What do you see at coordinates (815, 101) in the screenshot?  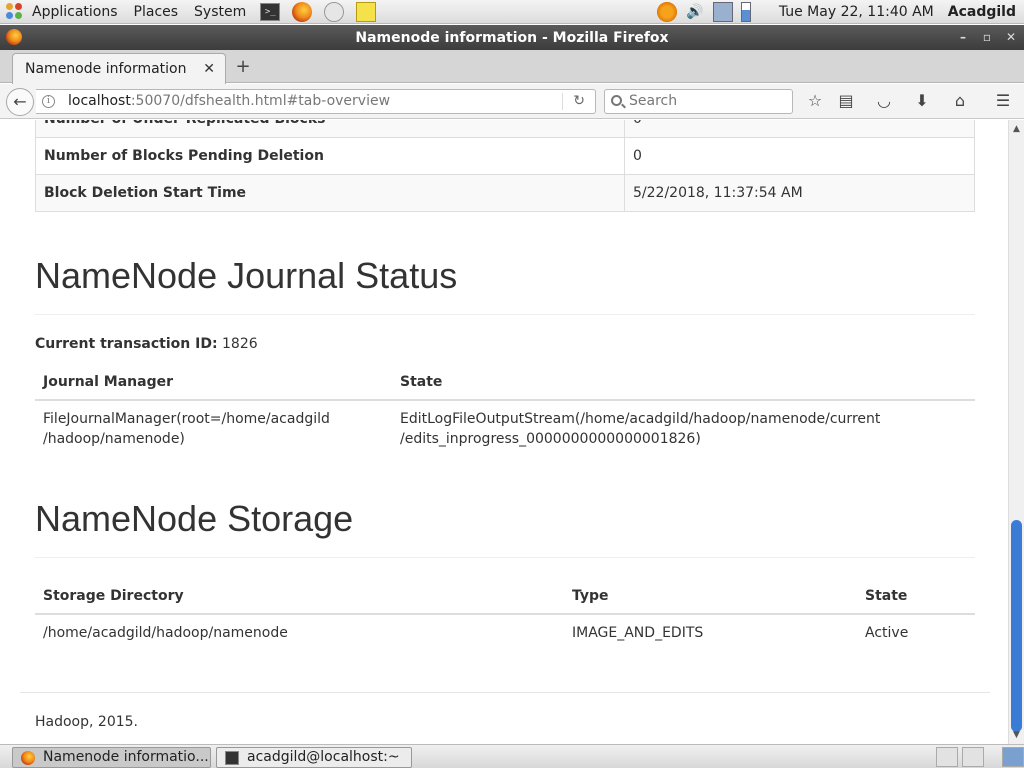 I see `bookmark-star-icon: ☆` at bounding box center [815, 101].